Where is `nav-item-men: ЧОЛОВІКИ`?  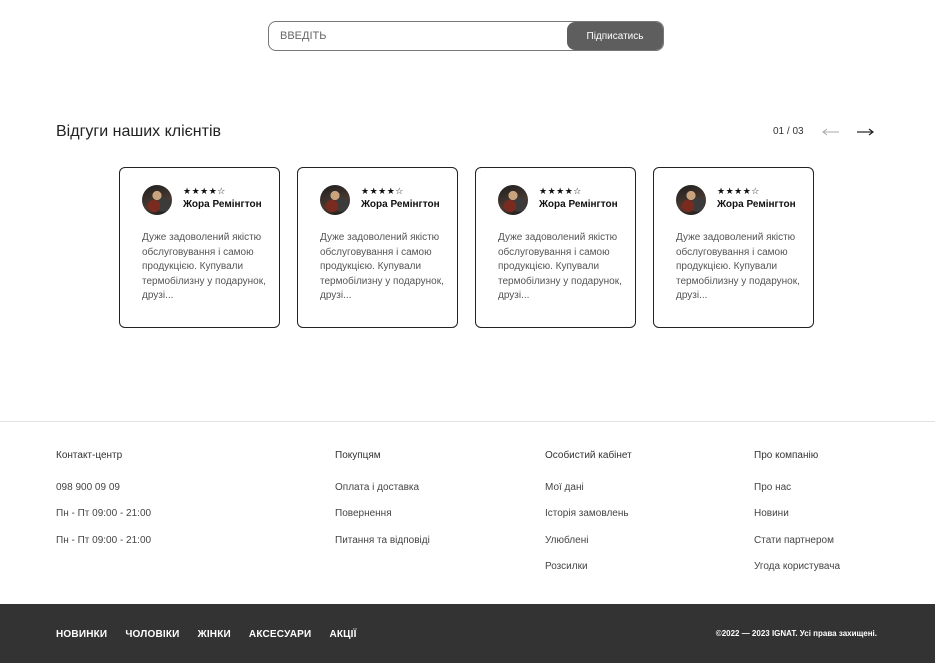 nav-item-men: ЧОЛОВІКИ is located at coordinates (152, 634).